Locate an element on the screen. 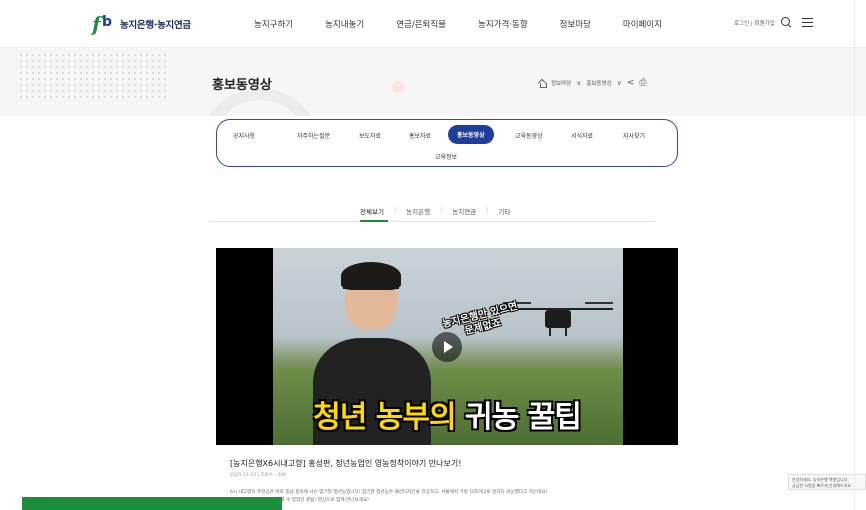 This screenshot has width=866, height=510. nav-item-mypage: 마이페이지 is located at coordinates (642, 24).